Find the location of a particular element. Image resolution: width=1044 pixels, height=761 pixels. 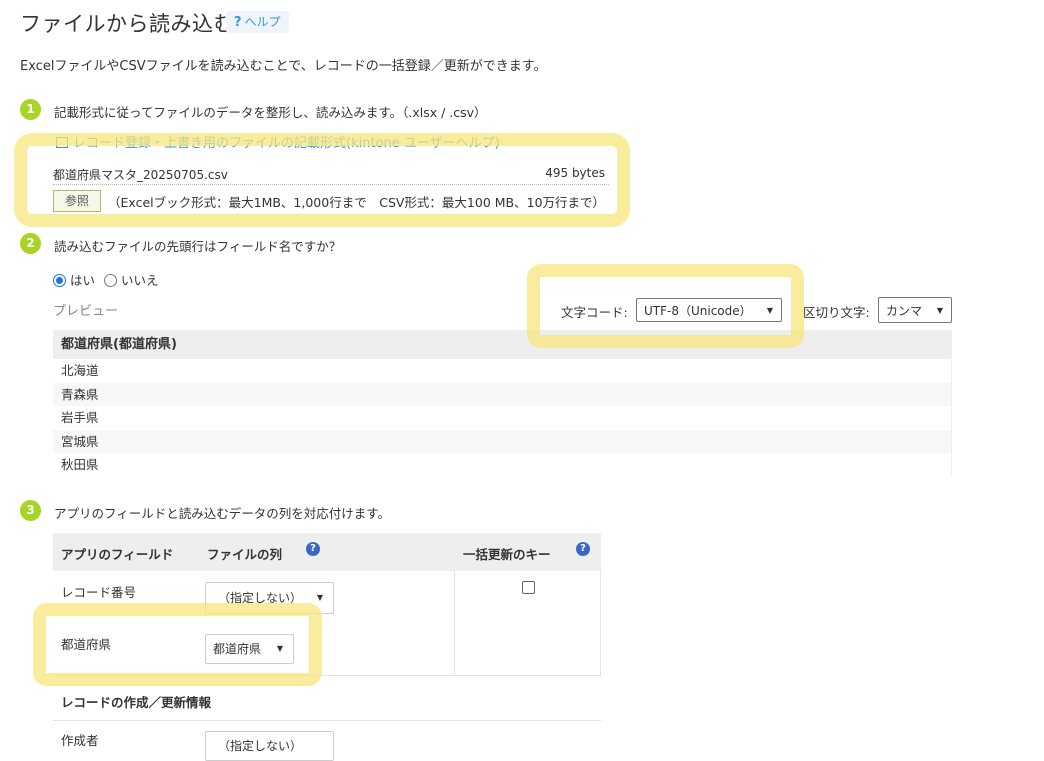

mapping-header: アプリのフィールド ファイルの列 ? 一括更新のキー ? is located at coordinates (327, 552).